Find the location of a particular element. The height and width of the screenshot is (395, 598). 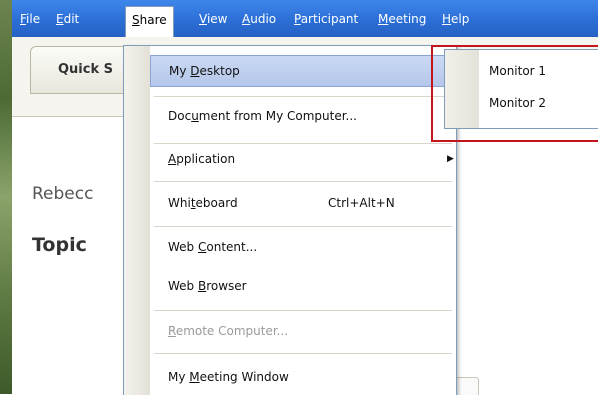

menu-item-whiteboard: Whiteboard Ctrl+Alt+N is located at coordinates (302, 203).